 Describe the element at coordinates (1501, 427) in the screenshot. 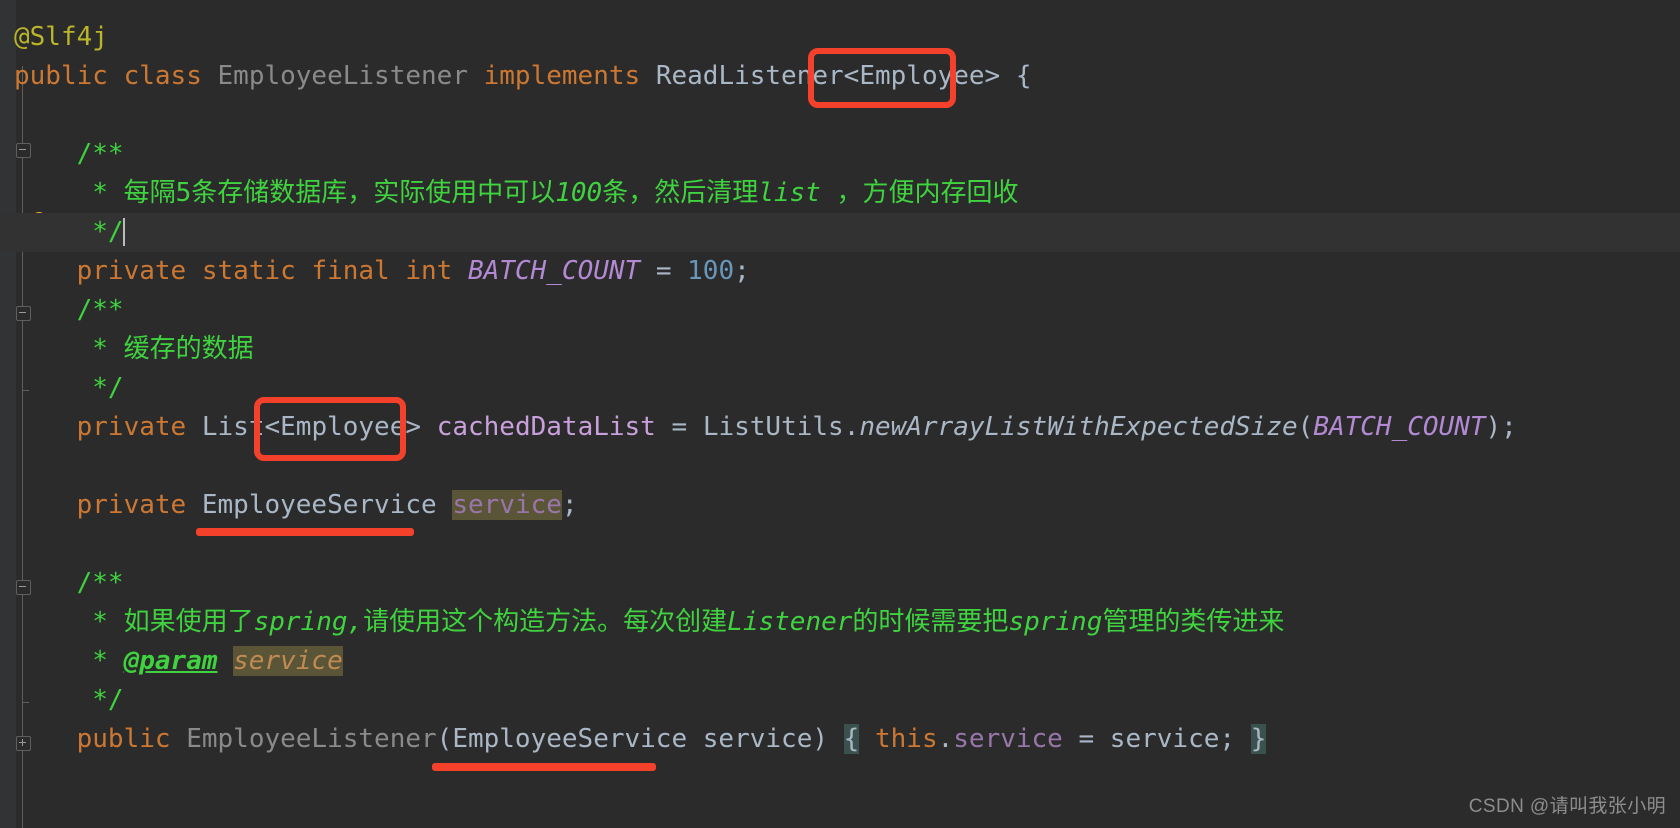

I see `line-cached-data-list-token-13: );` at that location.